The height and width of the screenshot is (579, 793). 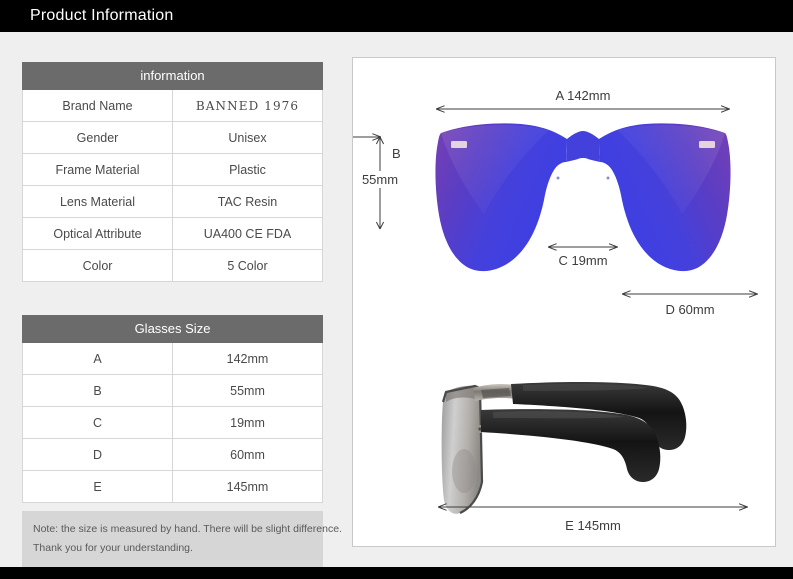 I want to click on glasses-size-table-header: Glasses Size, so click(x=172, y=329).